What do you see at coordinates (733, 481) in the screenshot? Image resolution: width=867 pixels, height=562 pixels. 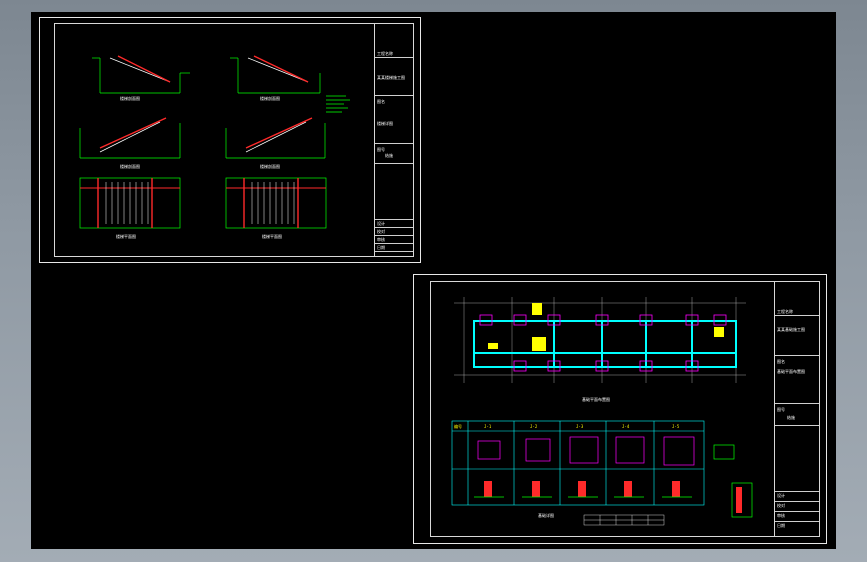 I see `column-detail` at bounding box center [733, 481].